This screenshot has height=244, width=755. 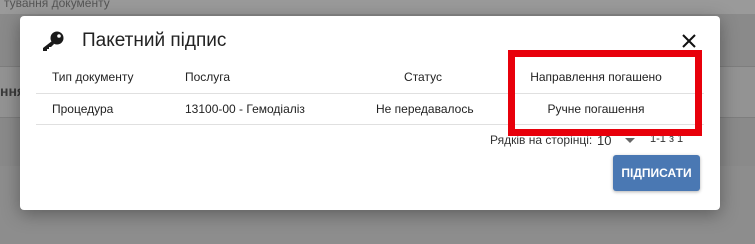 I want to click on key-icon, so click(x=53, y=41).